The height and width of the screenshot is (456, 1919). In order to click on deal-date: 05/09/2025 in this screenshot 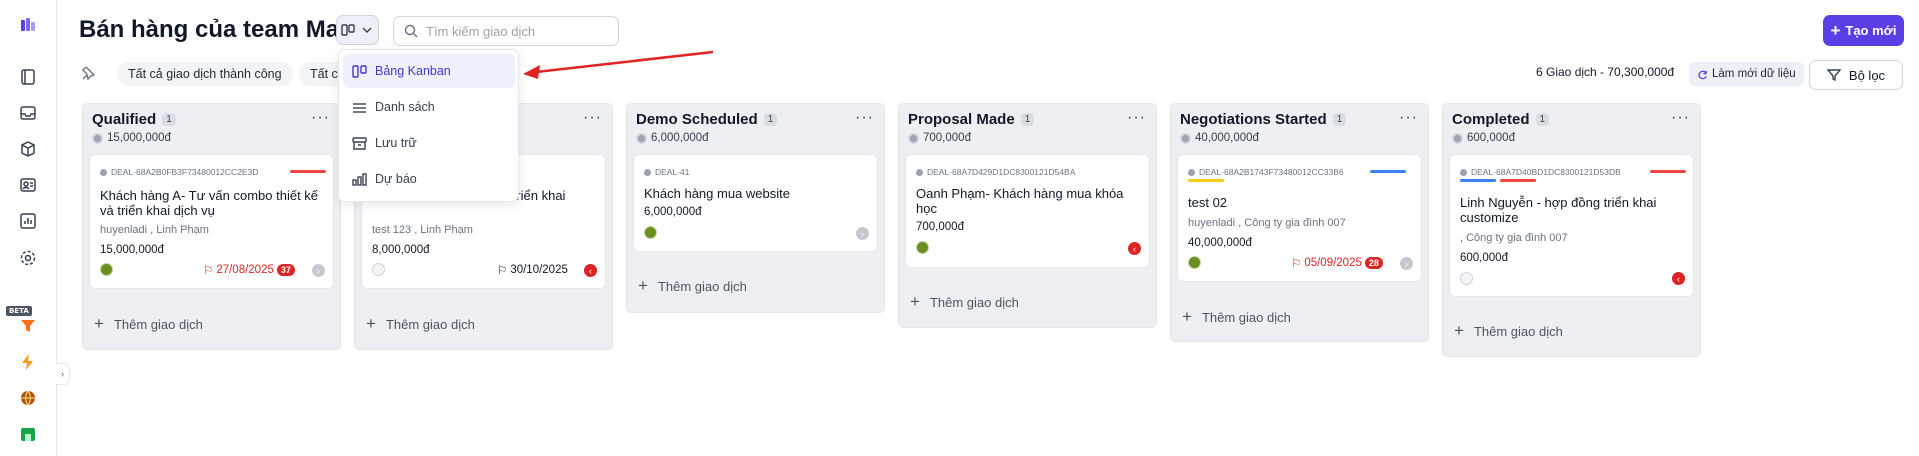, I will do `click(1333, 263)`.